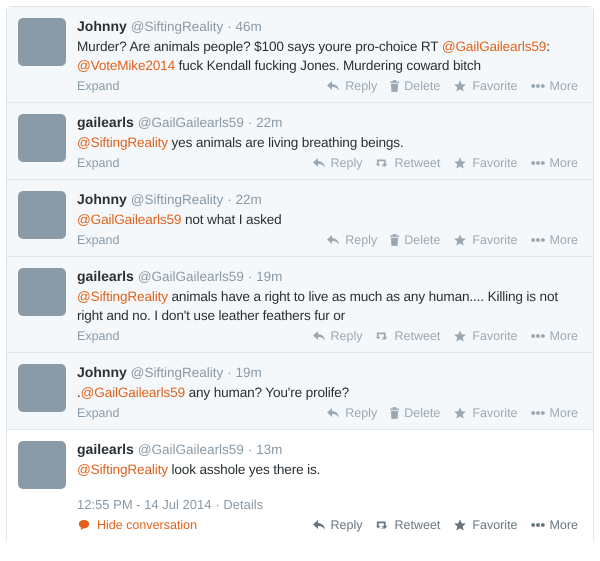 This screenshot has width=600, height=561. What do you see at coordinates (244, 27) in the screenshot?
I see `tweet-time: · 46m` at bounding box center [244, 27].